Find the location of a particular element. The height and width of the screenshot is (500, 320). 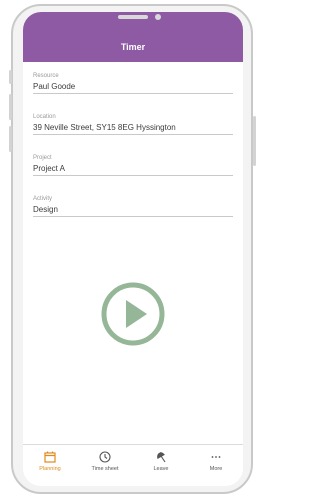

project-label: Project is located at coordinates (42, 158).